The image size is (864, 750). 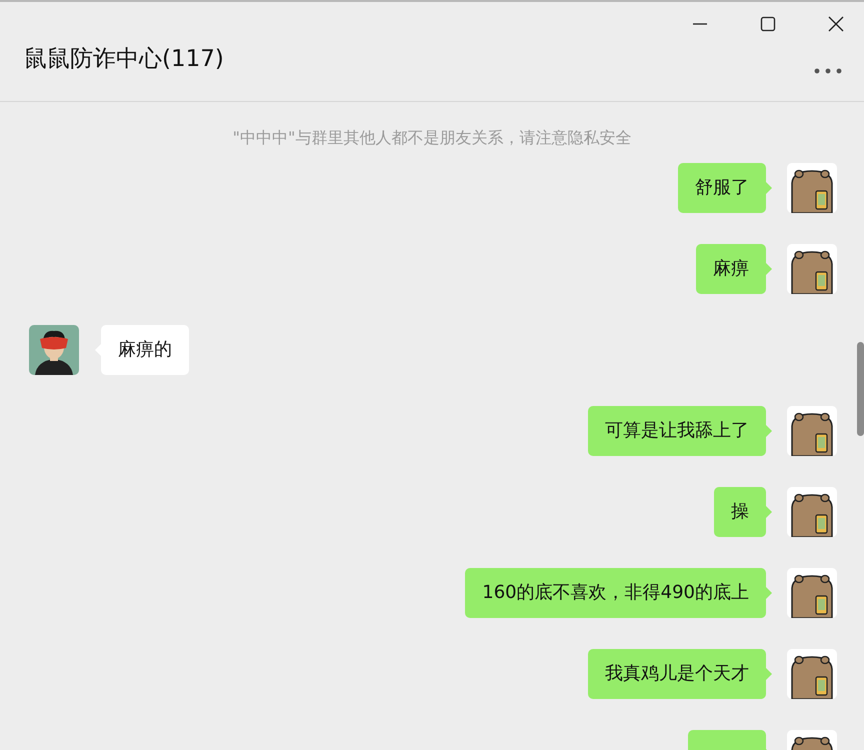 I want to click on privacy-notice: "中中中"与群里其他人都不是朋友关系，请注意隐私安全, so click(x=432, y=138).